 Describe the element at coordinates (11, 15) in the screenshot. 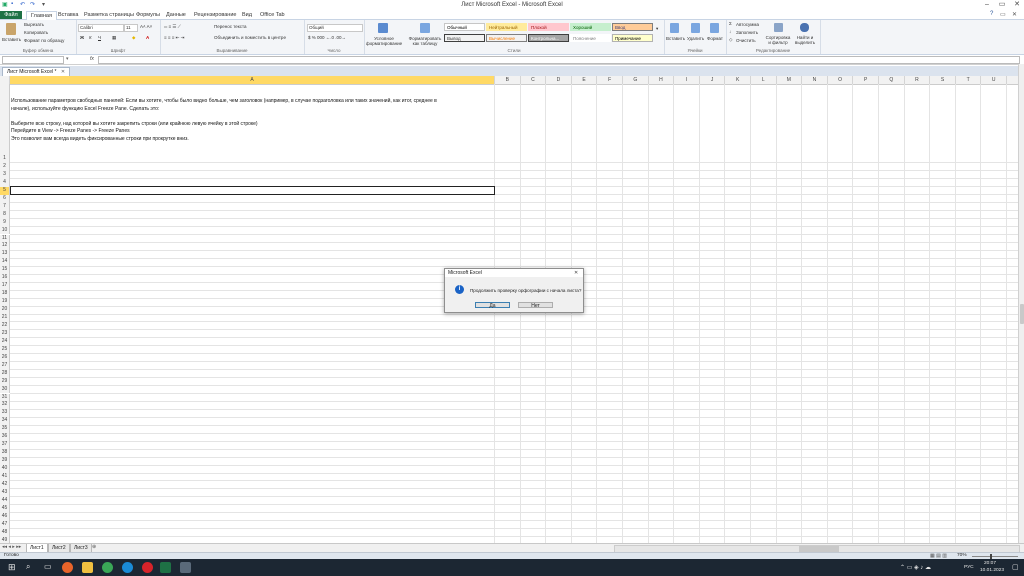

I see `tab-file: Файл` at that location.